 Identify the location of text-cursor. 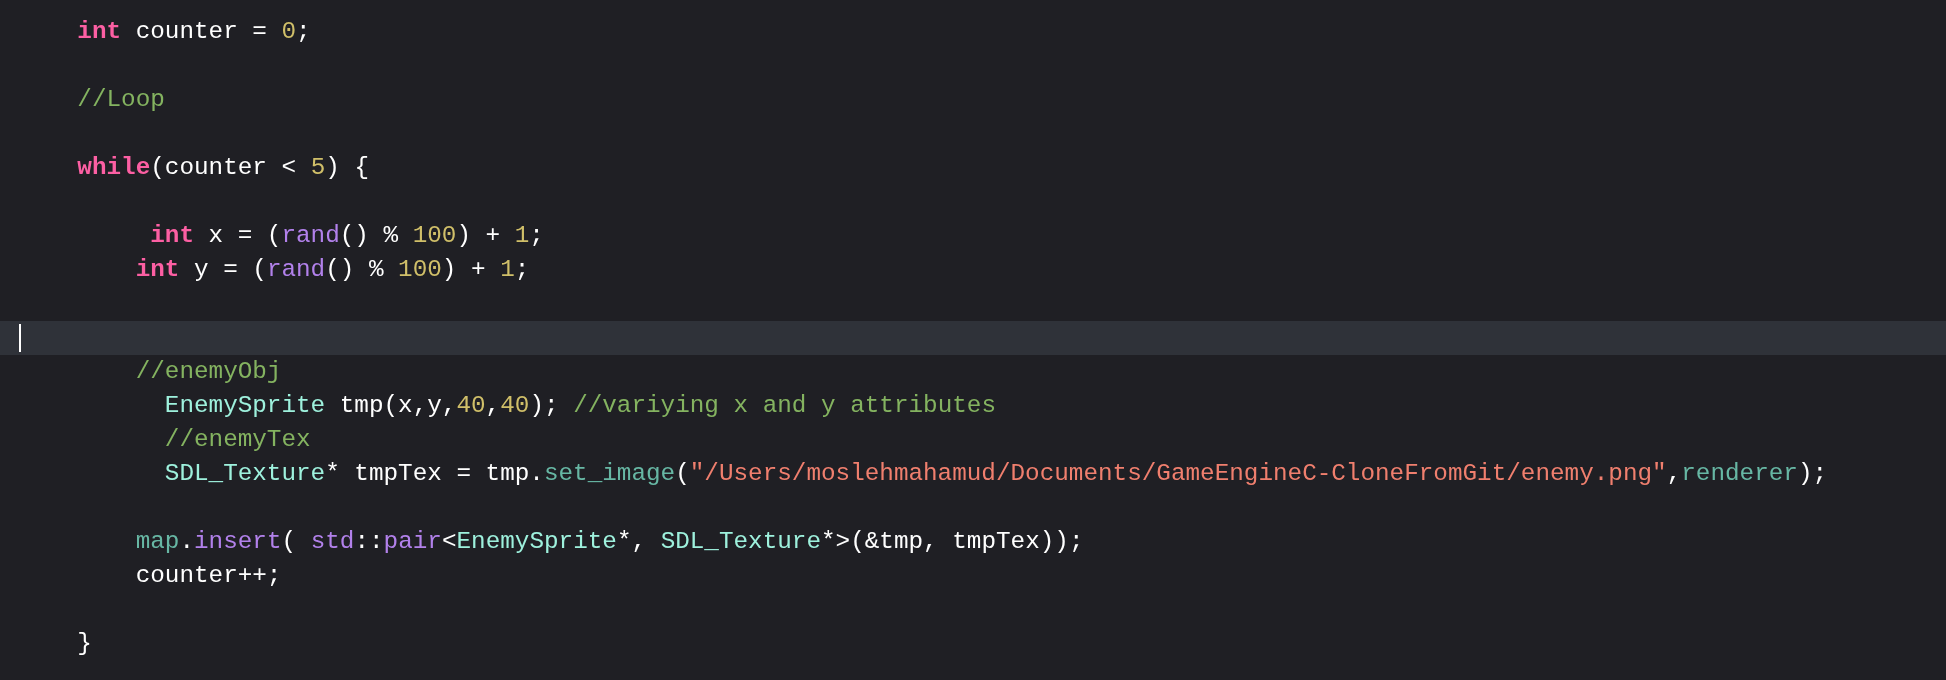
(20, 338).